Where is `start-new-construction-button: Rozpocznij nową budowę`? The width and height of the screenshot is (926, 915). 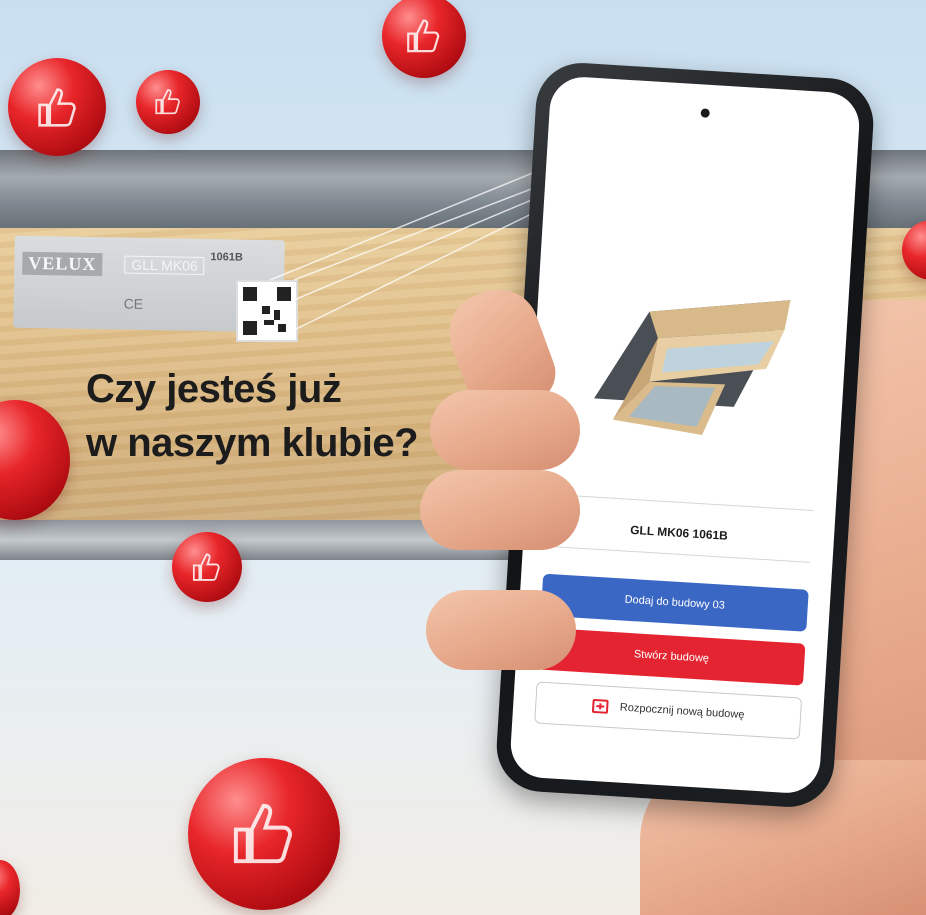 start-new-construction-button: Rozpocznij nową budowę is located at coordinates (668, 710).